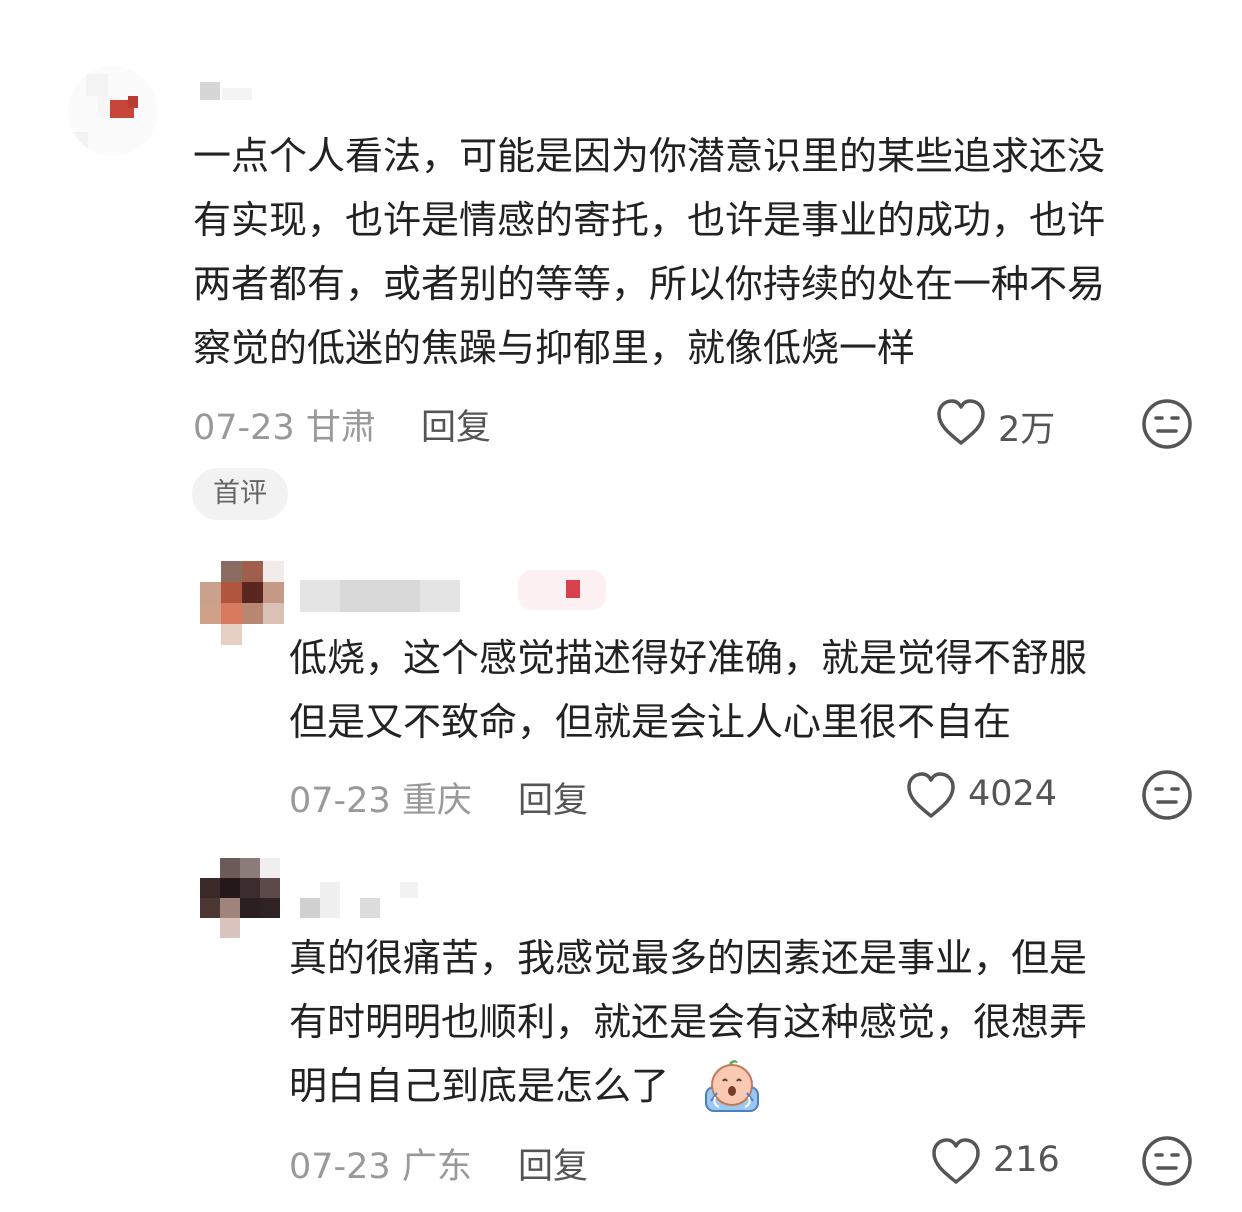 This screenshot has width=1242, height=1212. I want to click on user-tag-mark, so click(573, 589).